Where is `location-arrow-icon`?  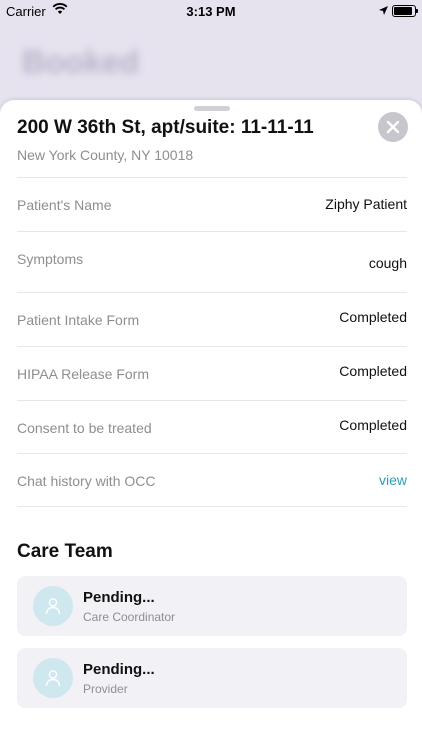
location-arrow-icon is located at coordinates (383, 11).